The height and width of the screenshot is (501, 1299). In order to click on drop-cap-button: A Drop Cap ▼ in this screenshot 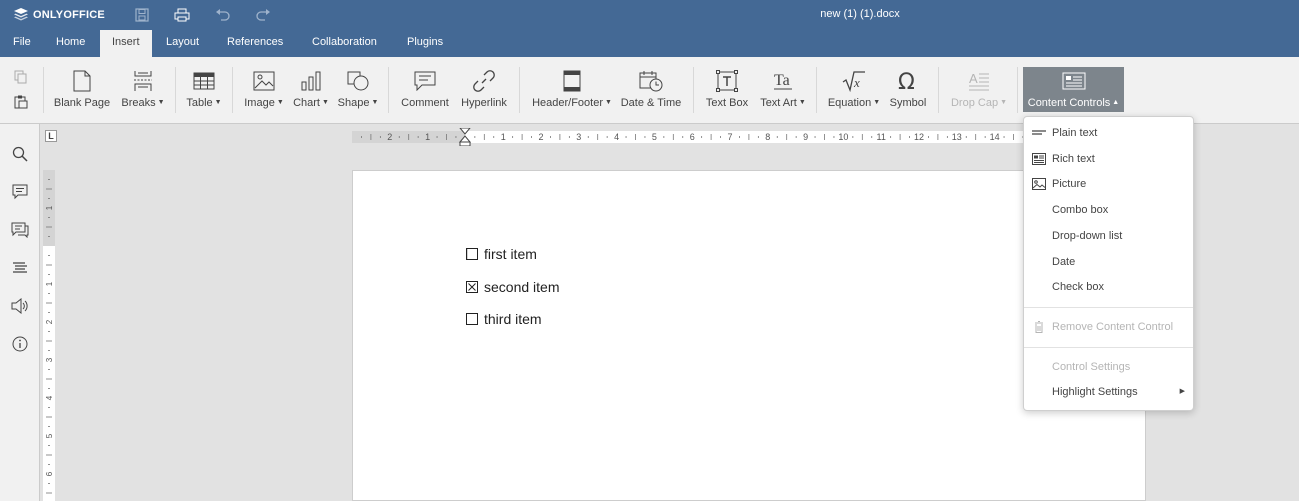, I will do `click(979, 91)`.